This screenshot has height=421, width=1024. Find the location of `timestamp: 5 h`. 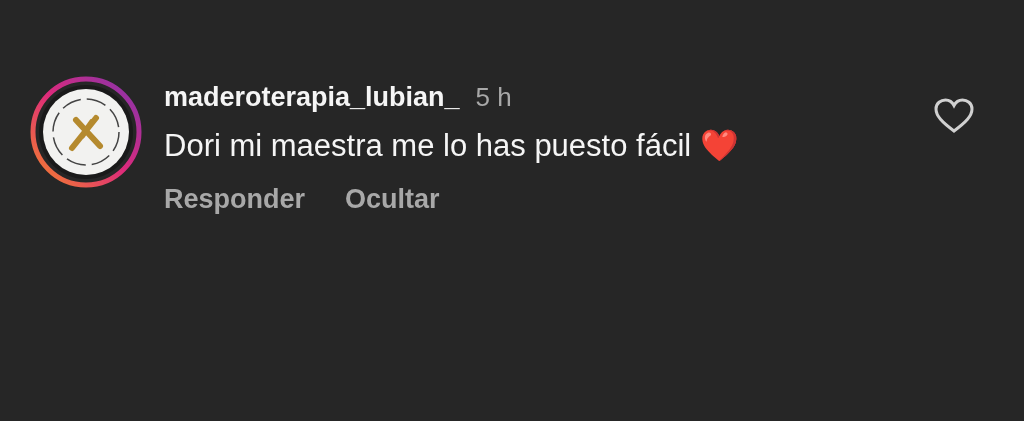

timestamp: 5 h is located at coordinates (493, 97).